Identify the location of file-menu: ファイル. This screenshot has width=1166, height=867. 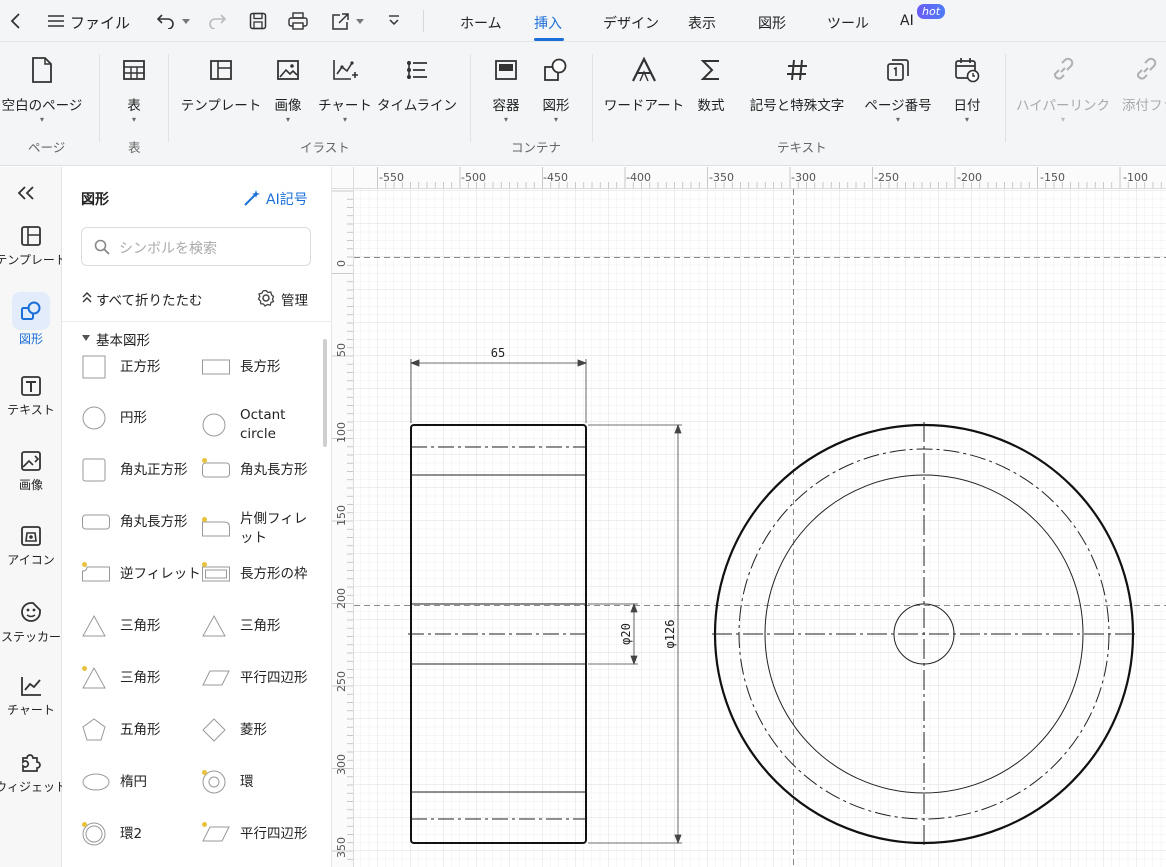
(100, 22).